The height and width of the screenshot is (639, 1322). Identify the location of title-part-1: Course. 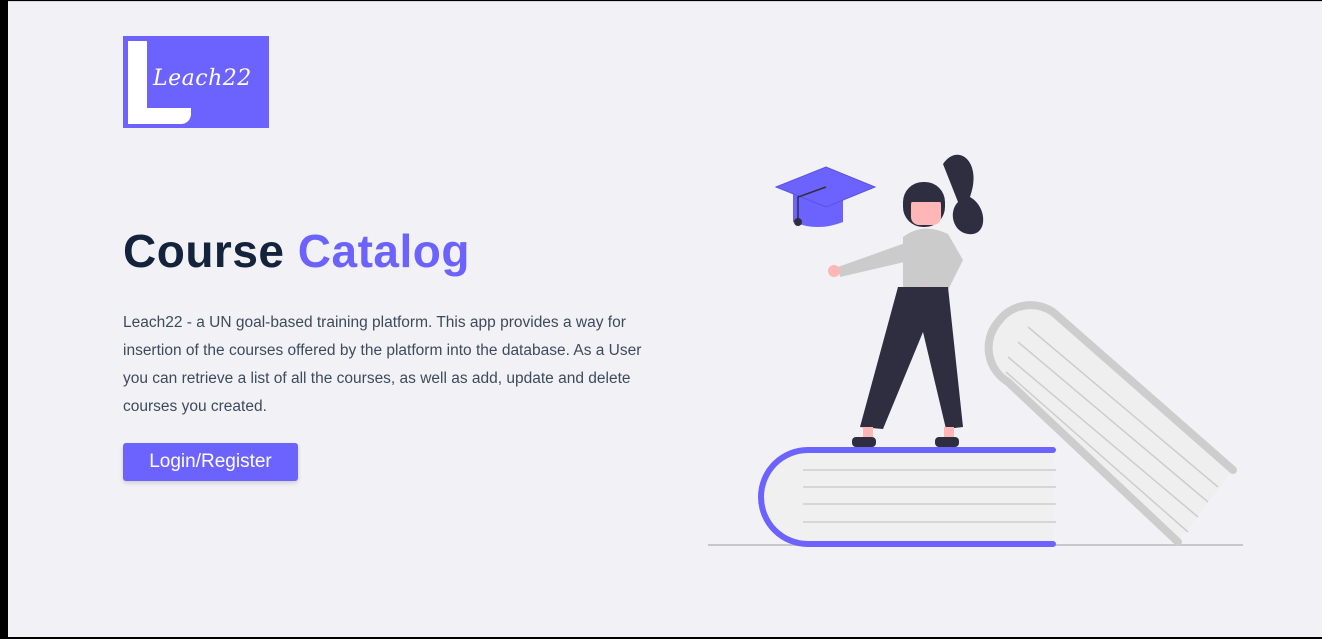
(204, 251).